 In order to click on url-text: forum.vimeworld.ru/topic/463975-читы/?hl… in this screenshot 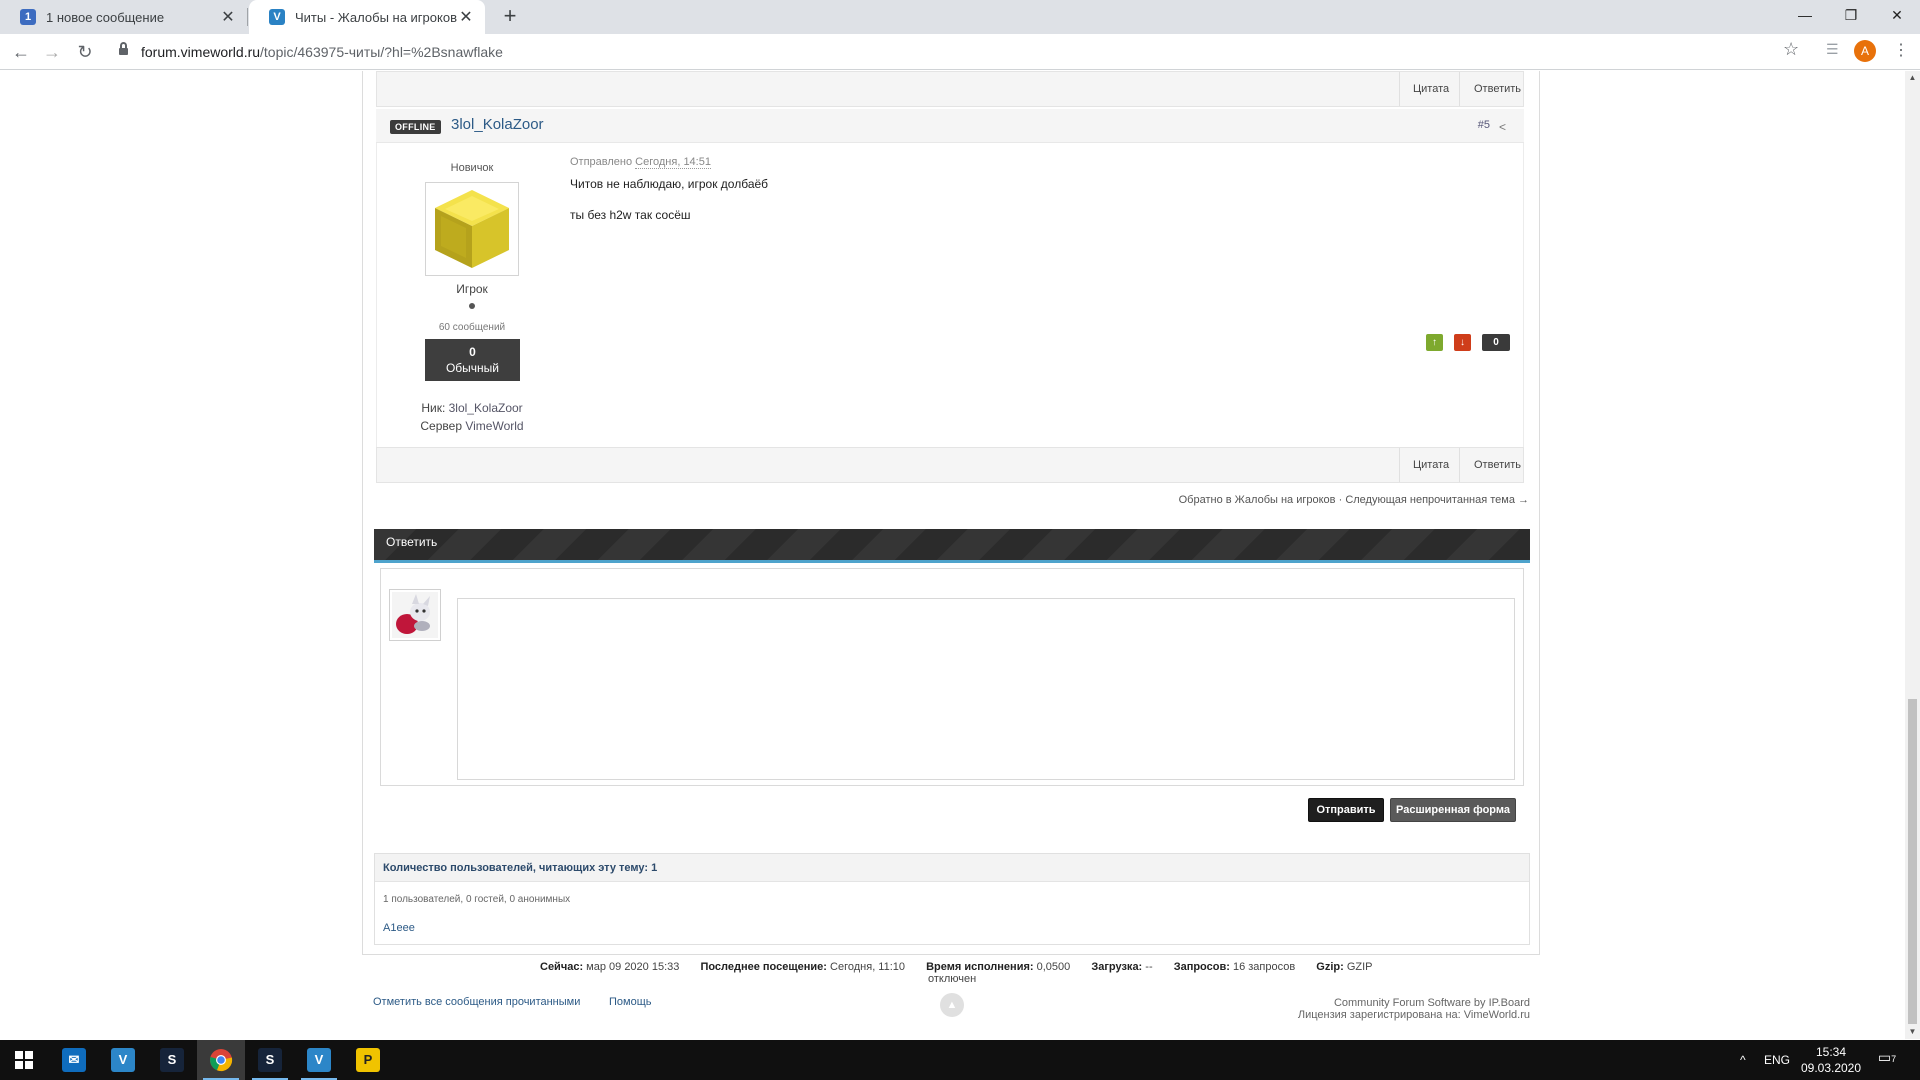, I will do `click(322, 52)`.